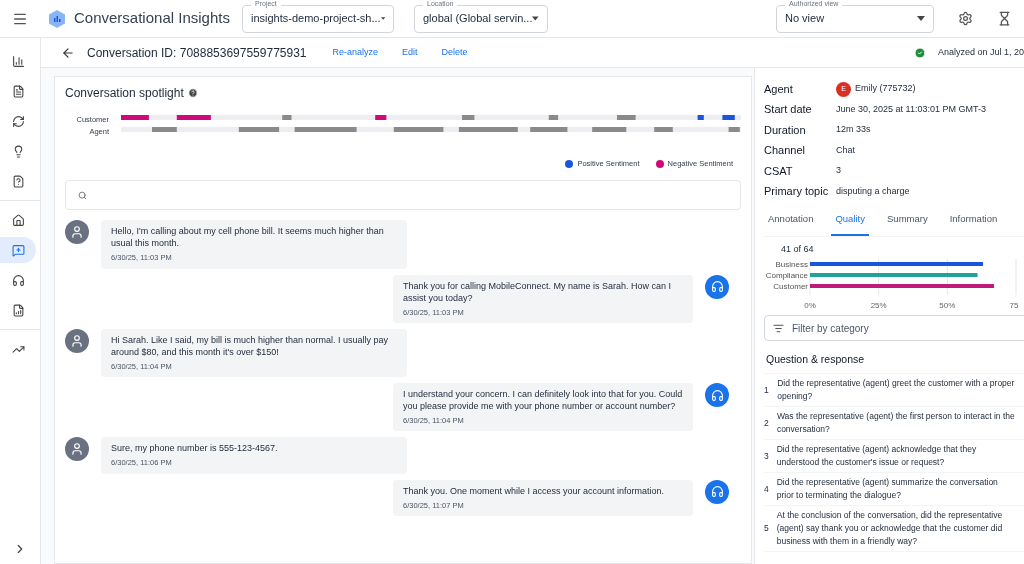 Image resolution: width=1024 pixels, height=564 pixels. I want to click on action-link: Edit, so click(410, 52).